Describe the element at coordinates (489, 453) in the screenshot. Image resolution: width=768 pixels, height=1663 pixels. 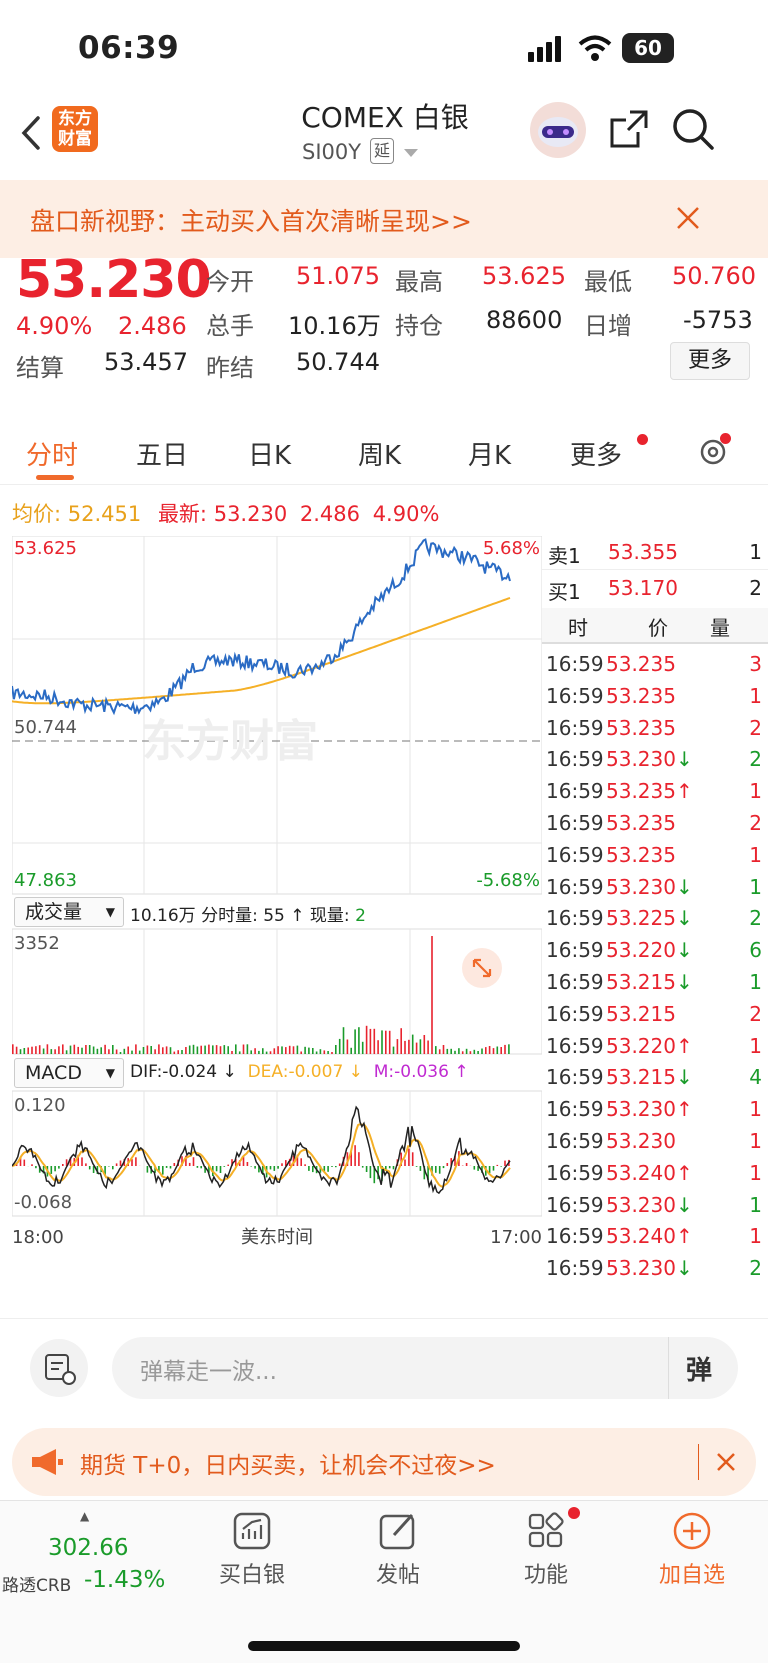
I see `tab-monthly-k: 月K` at that location.